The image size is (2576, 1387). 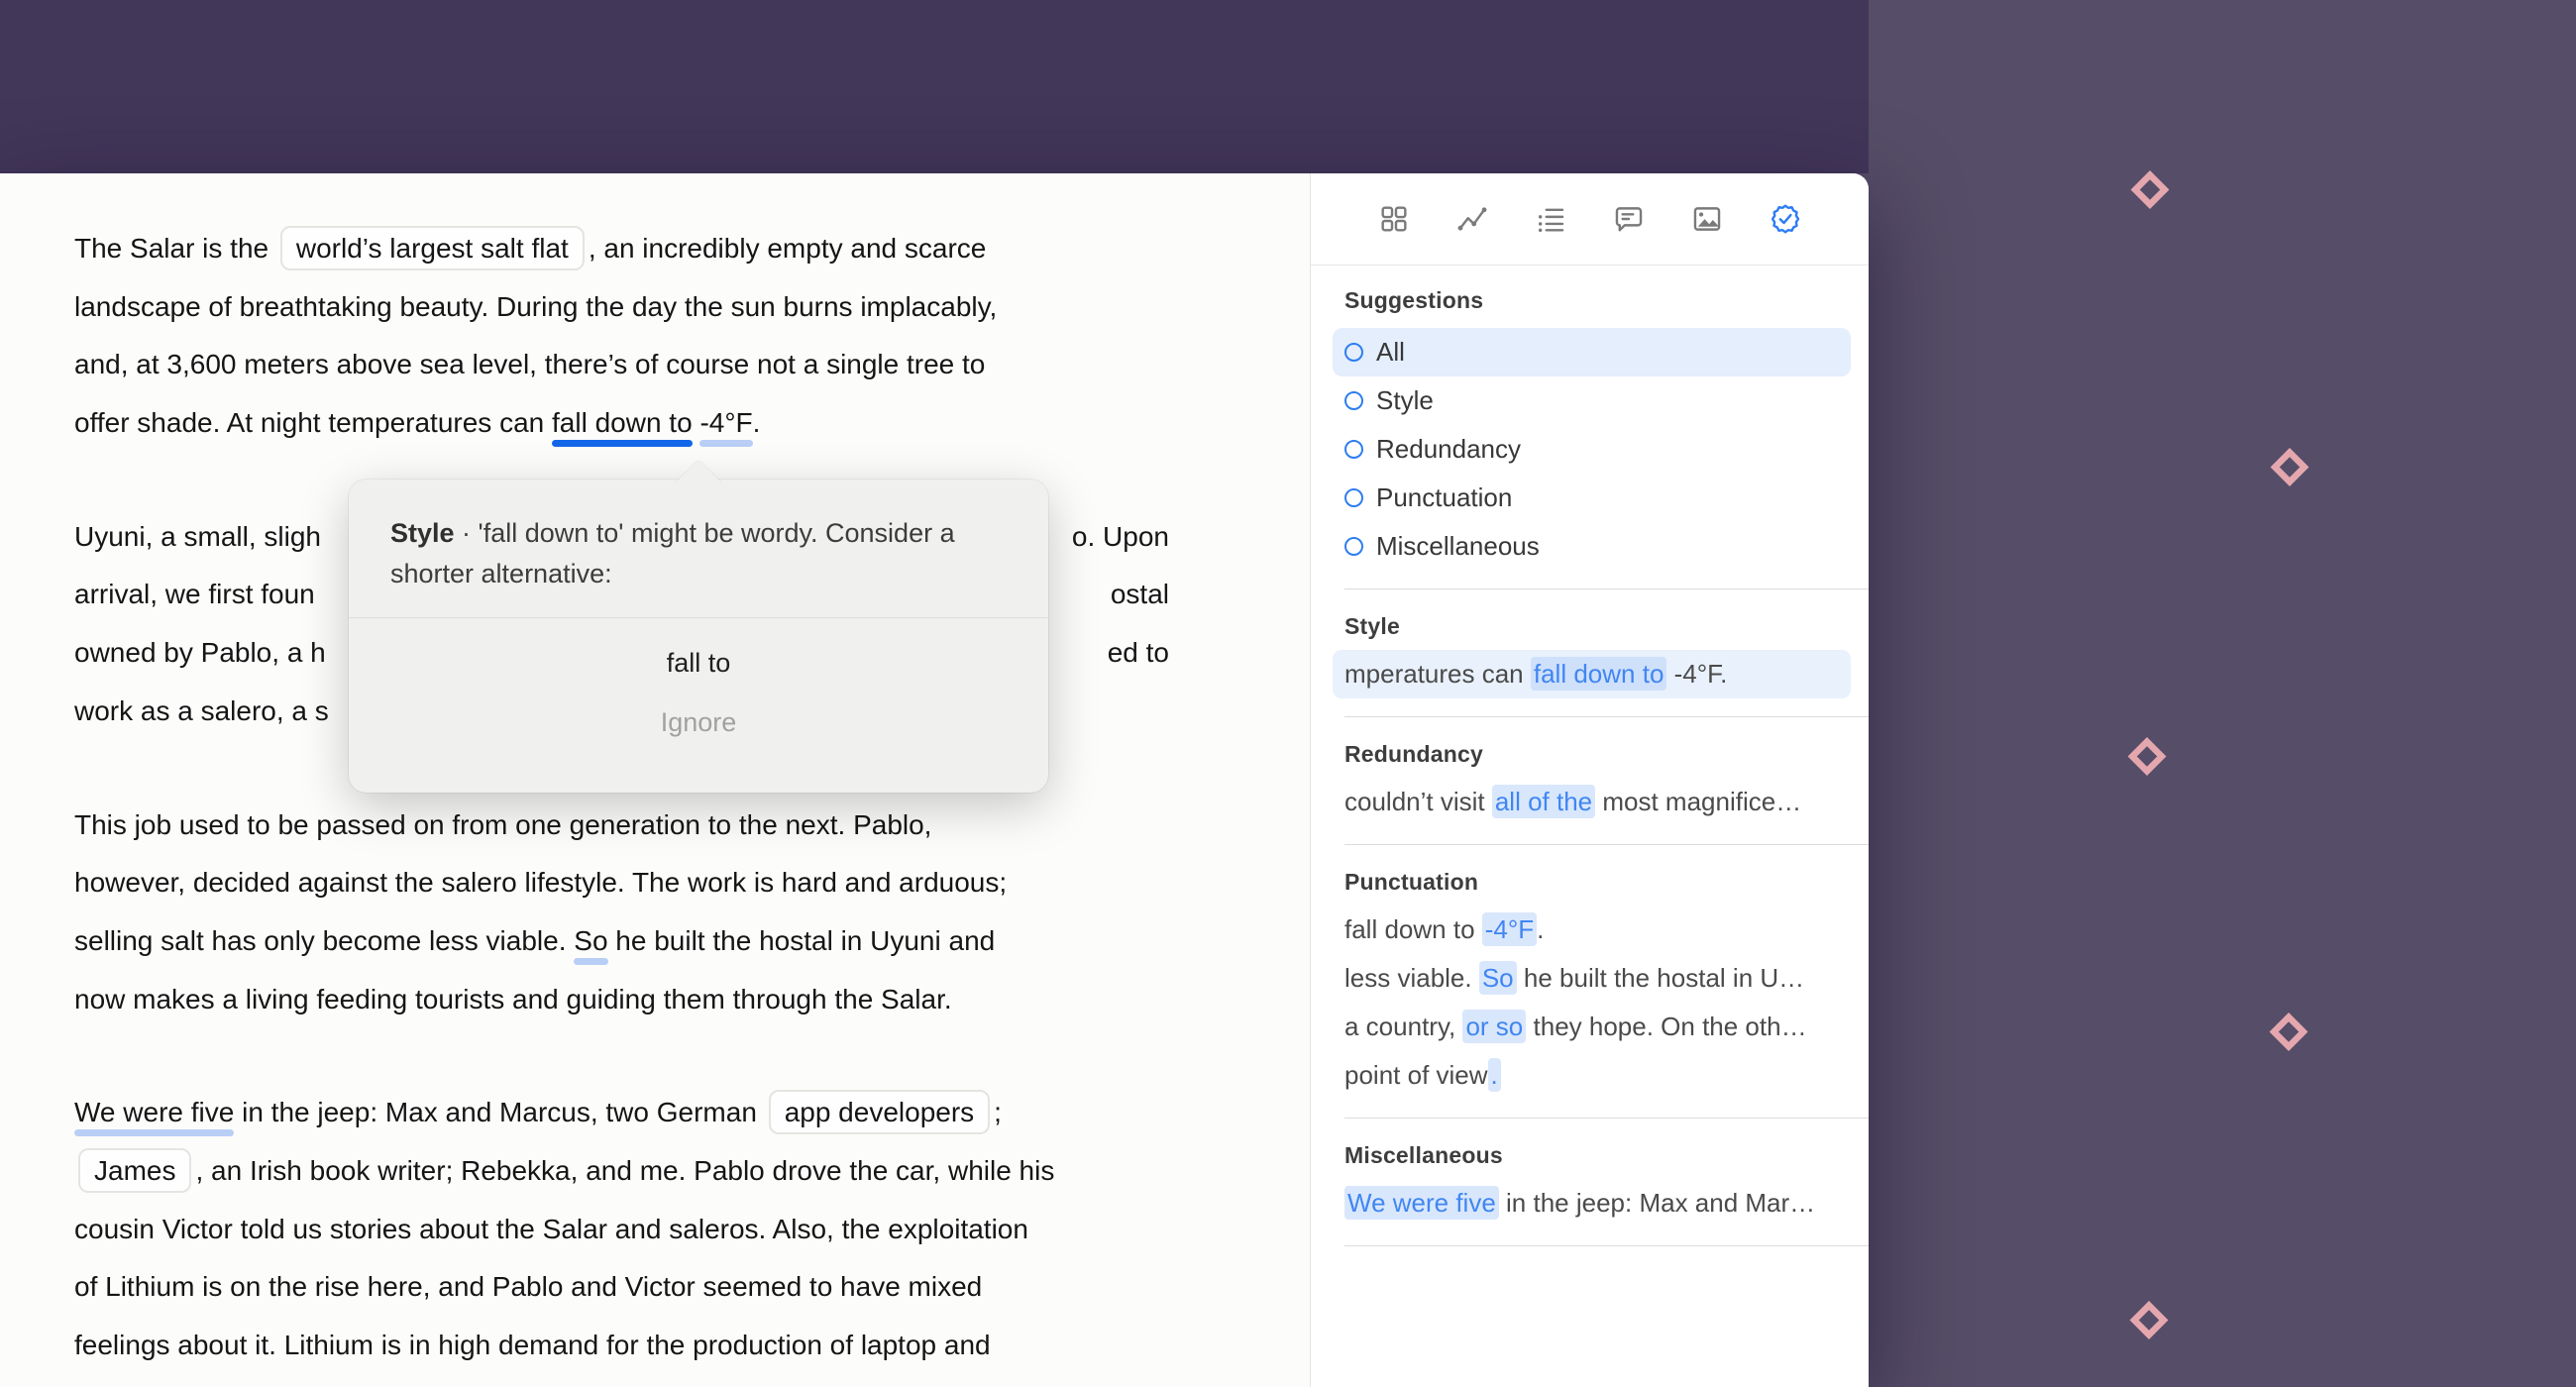 I want to click on suggestion-row: mperatures can fall down to -4°F., so click(x=1592, y=674).